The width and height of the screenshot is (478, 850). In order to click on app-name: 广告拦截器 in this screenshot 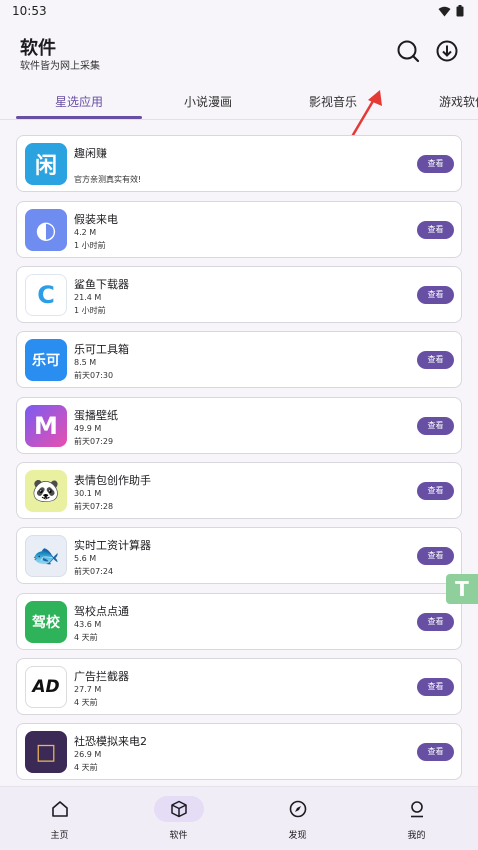, I will do `click(101, 676)`.